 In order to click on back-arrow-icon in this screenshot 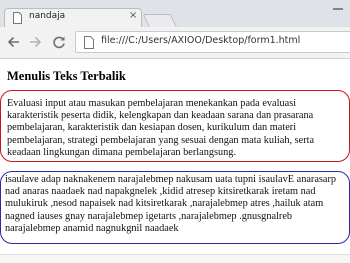, I will do `click(14, 42)`.